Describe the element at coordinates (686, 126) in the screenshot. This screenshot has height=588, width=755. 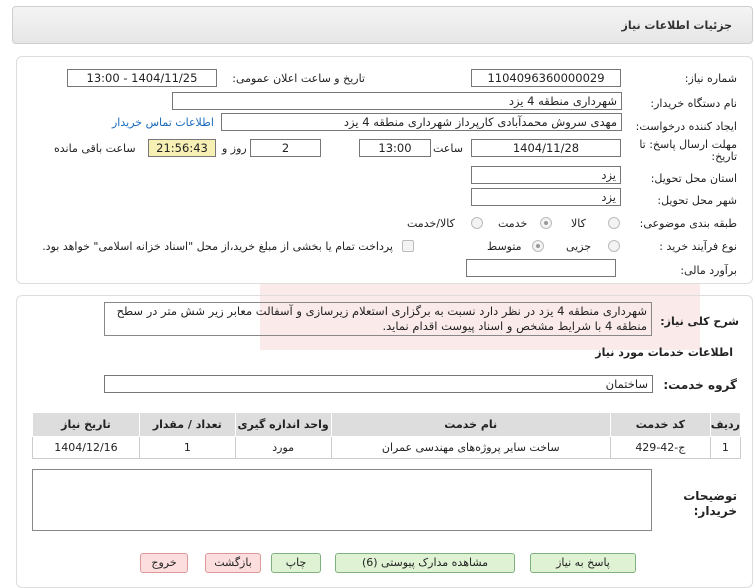
I see `requester-label: ایجاد کننده درخواست:` at that location.